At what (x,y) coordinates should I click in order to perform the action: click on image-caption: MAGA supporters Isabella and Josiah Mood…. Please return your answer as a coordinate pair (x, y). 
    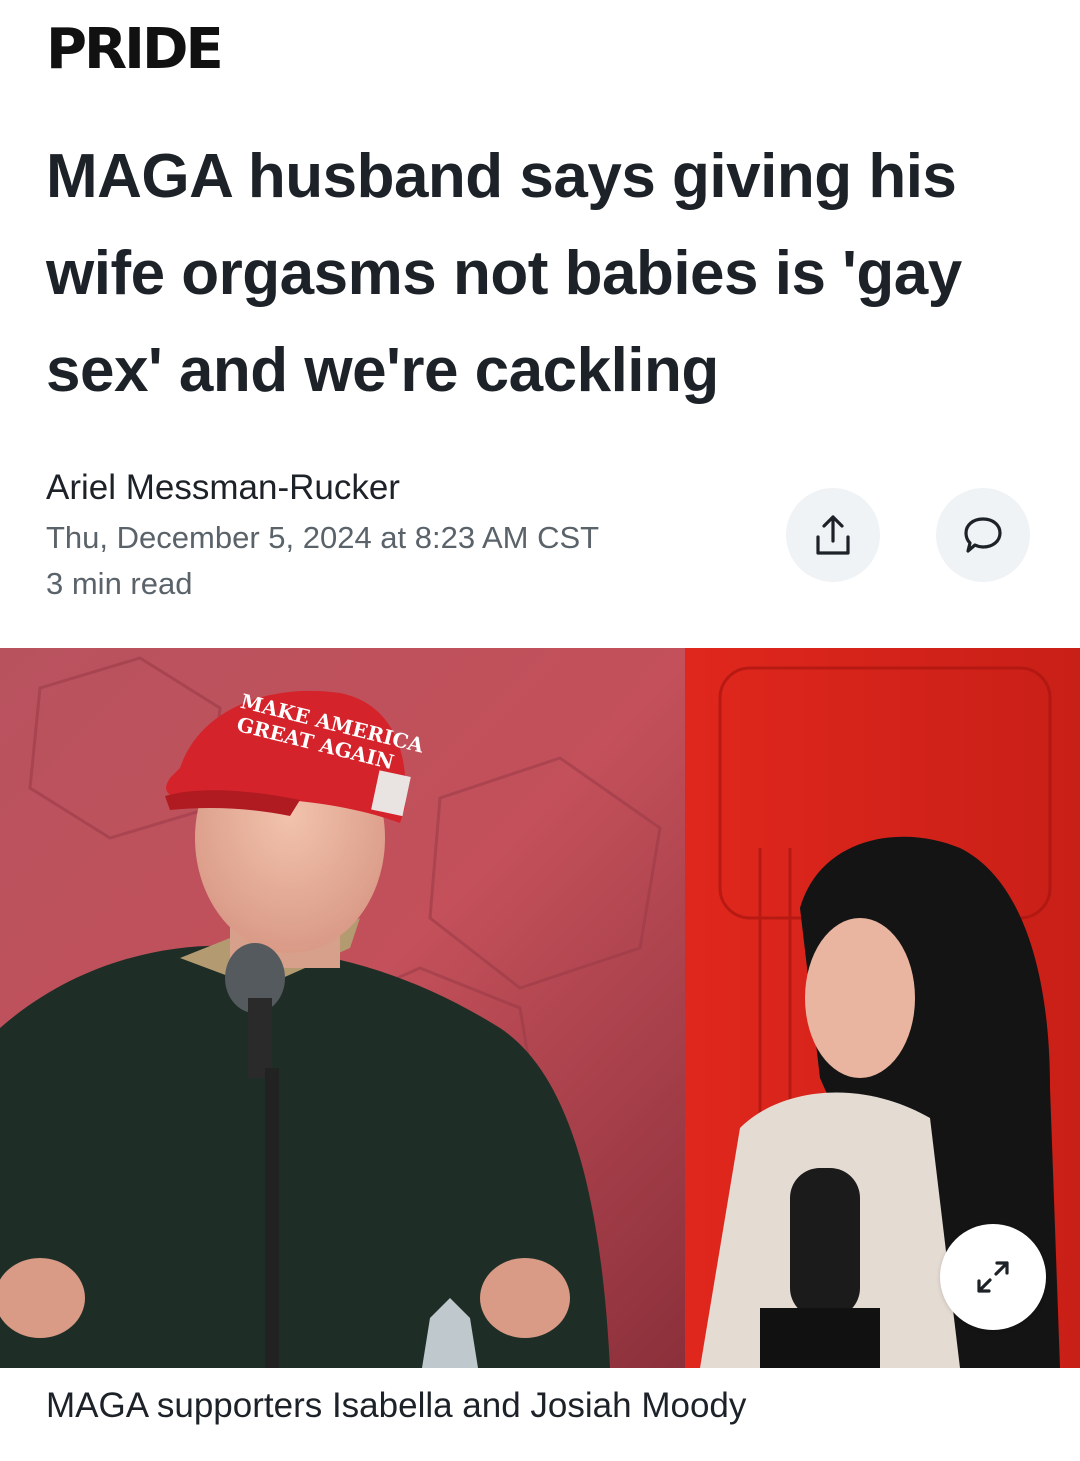
    Looking at the image, I should click on (396, 1405).